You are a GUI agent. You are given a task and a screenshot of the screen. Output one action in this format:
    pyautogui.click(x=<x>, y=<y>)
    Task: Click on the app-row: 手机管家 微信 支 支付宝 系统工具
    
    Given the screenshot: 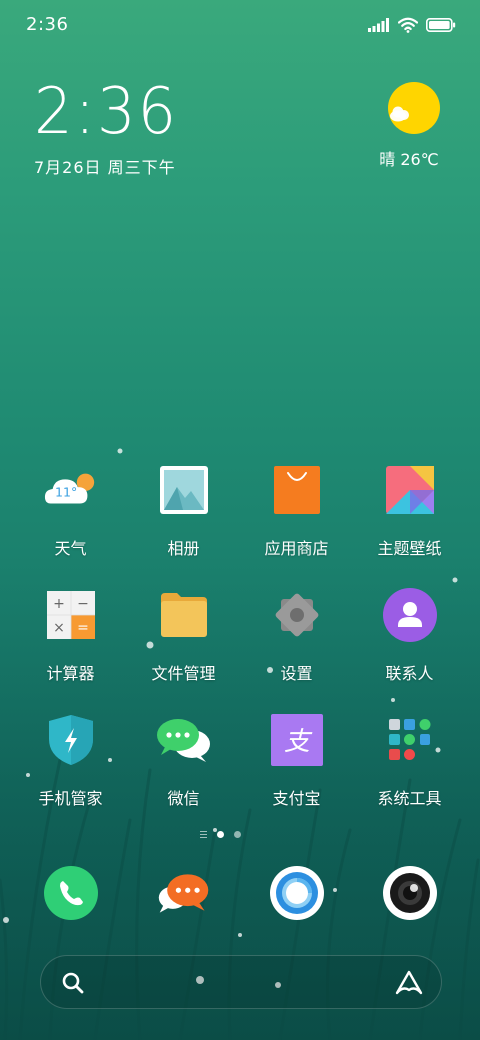 What is the action you would take?
    pyautogui.click(x=240, y=774)
    